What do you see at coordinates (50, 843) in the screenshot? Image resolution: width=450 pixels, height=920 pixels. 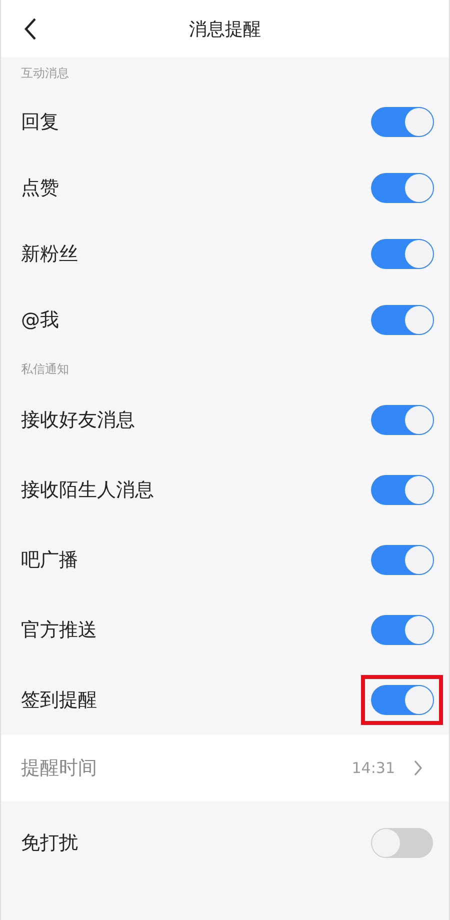 I see `setting-label: 免打扰` at bounding box center [50, 843].